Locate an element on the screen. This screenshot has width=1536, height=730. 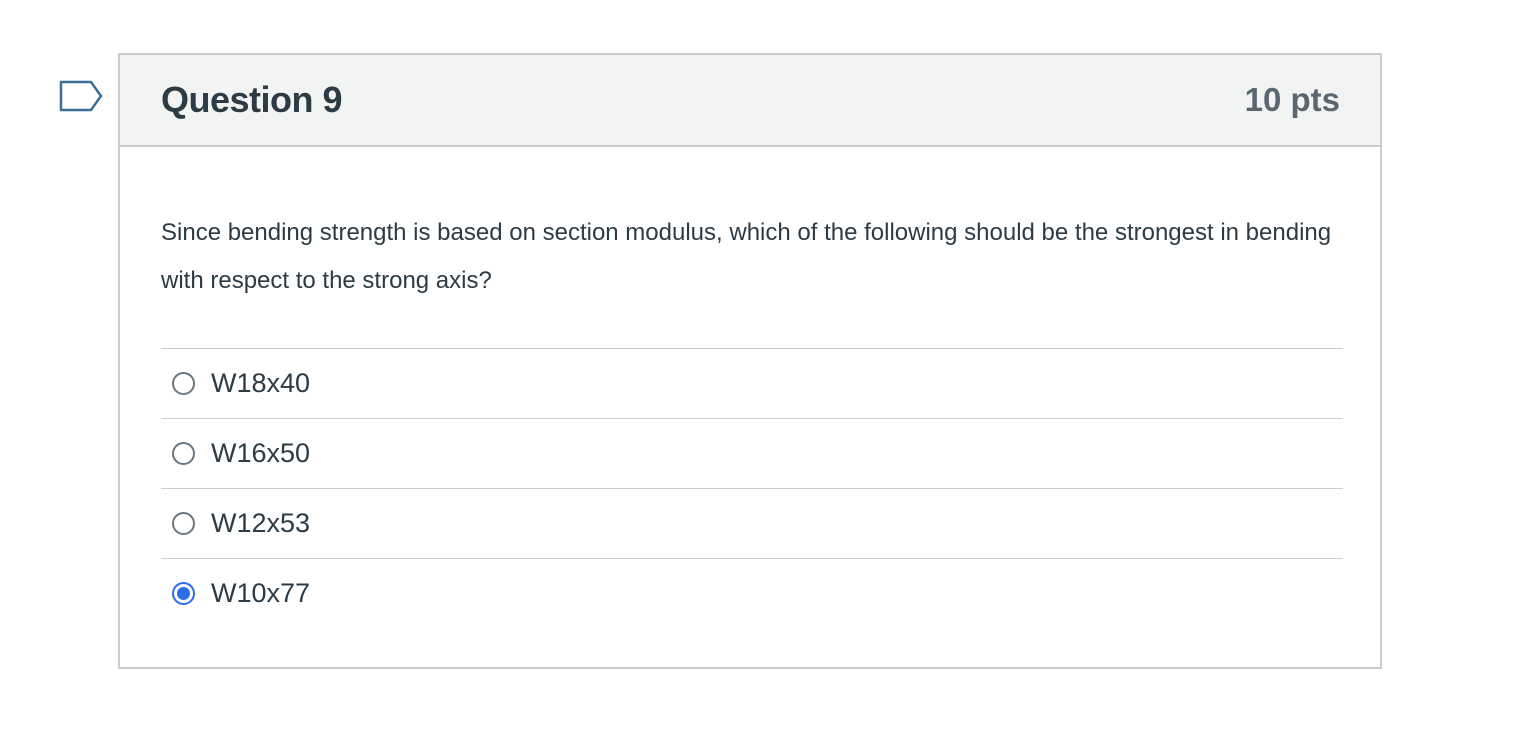
answer-label: W18x40 is located at coordinates (261, 383).